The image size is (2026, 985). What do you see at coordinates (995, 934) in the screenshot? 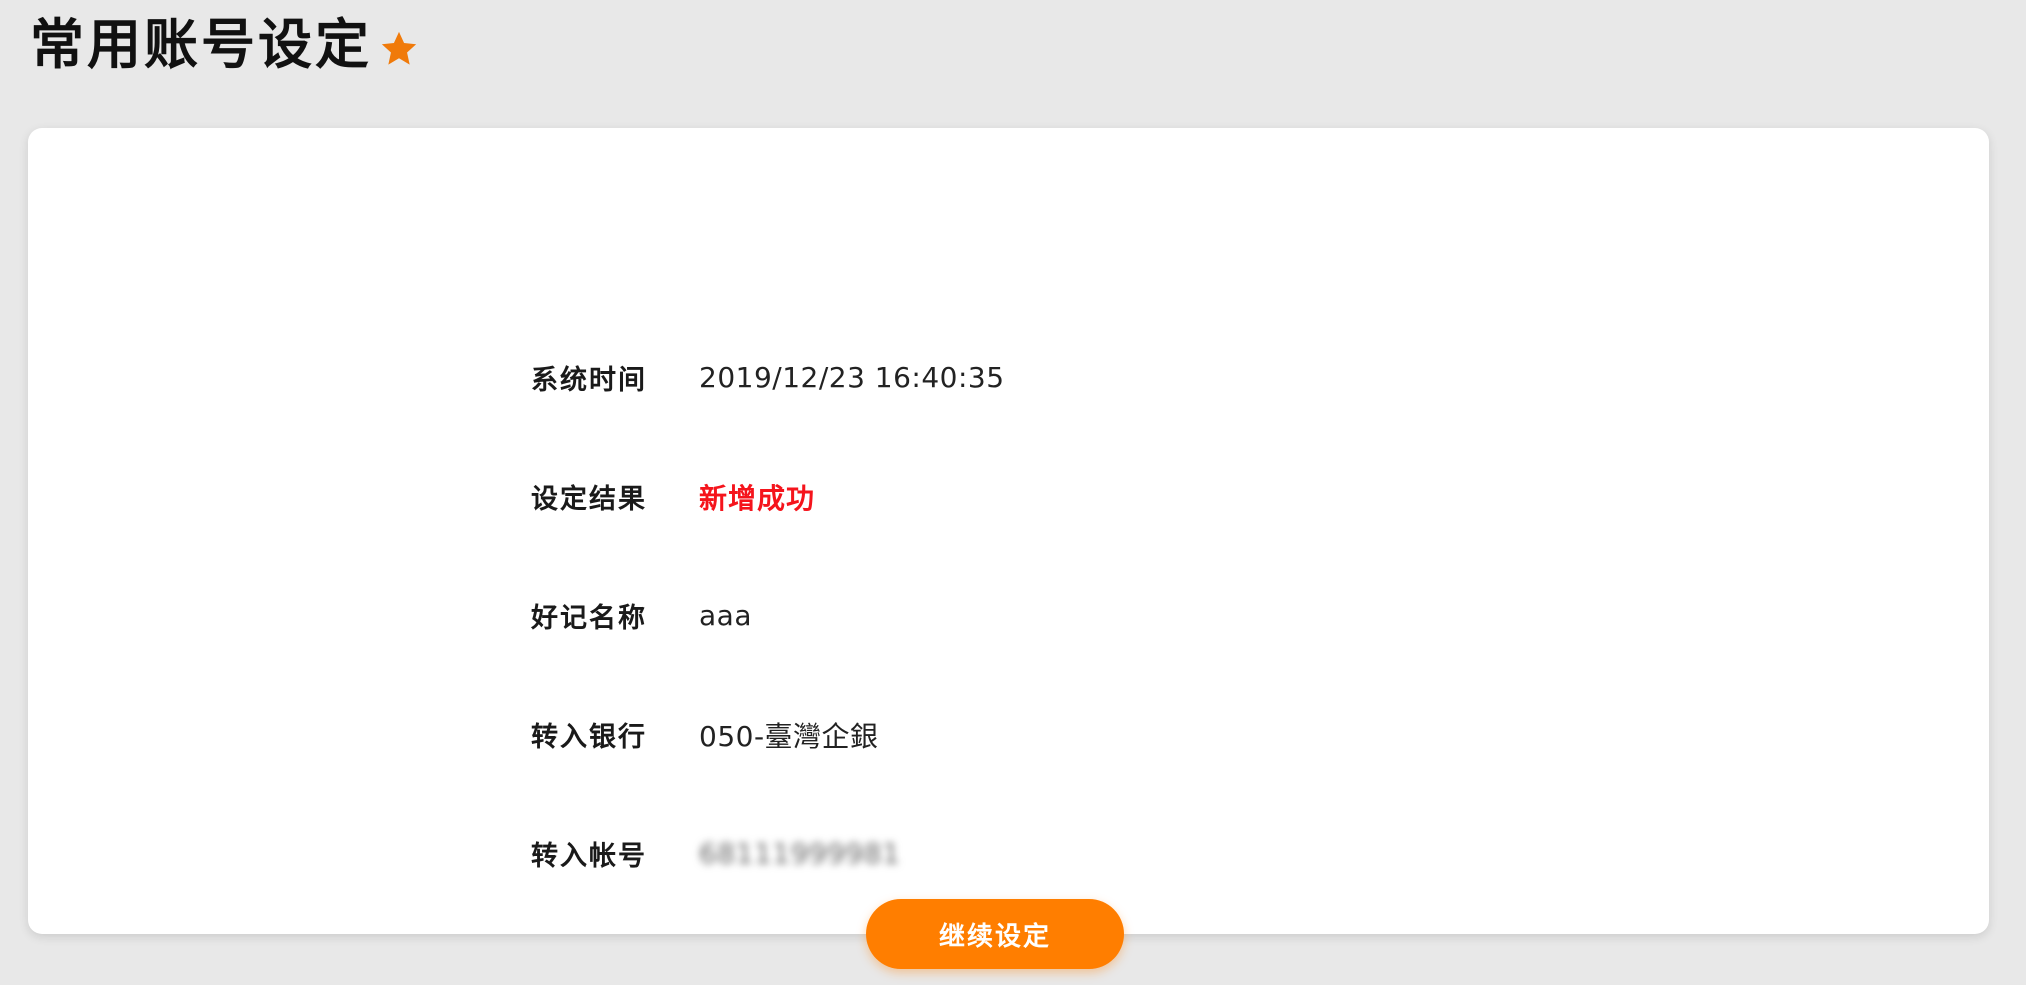
I see `continue-setting-button: 继续设定` at bounding box center [995, 934].